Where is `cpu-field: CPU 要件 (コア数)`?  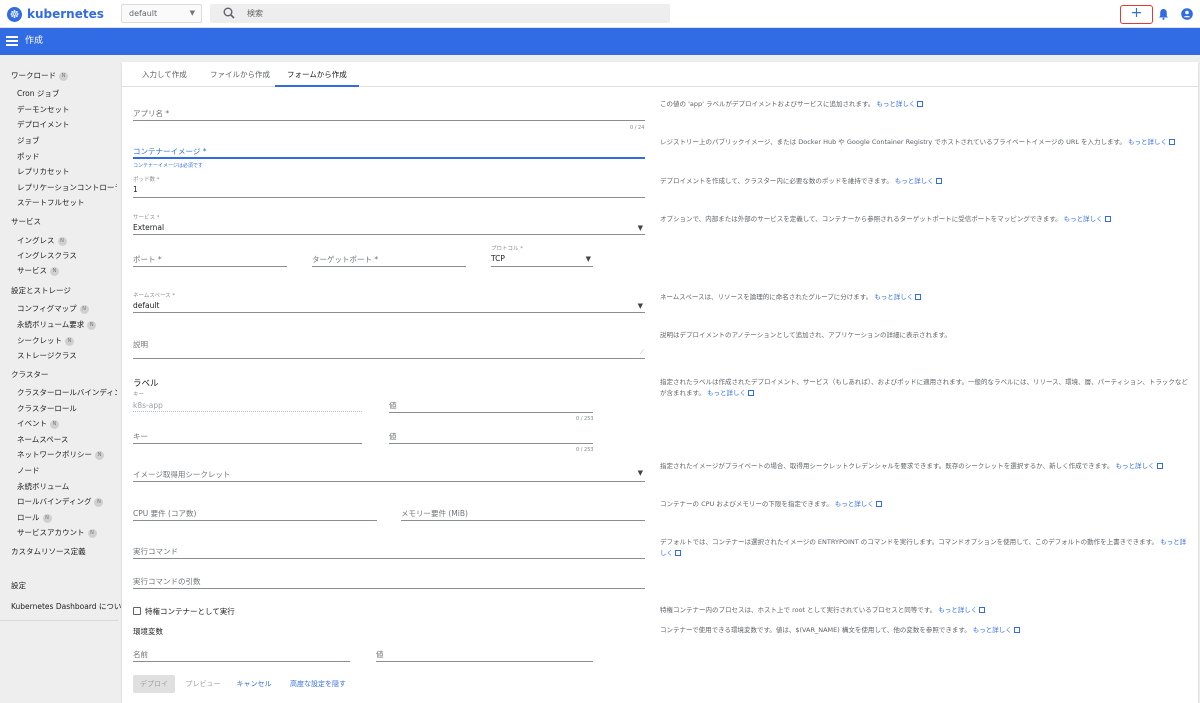 cpu-field: CPU 要件 (コア数) is located at coordinates (255, 514).